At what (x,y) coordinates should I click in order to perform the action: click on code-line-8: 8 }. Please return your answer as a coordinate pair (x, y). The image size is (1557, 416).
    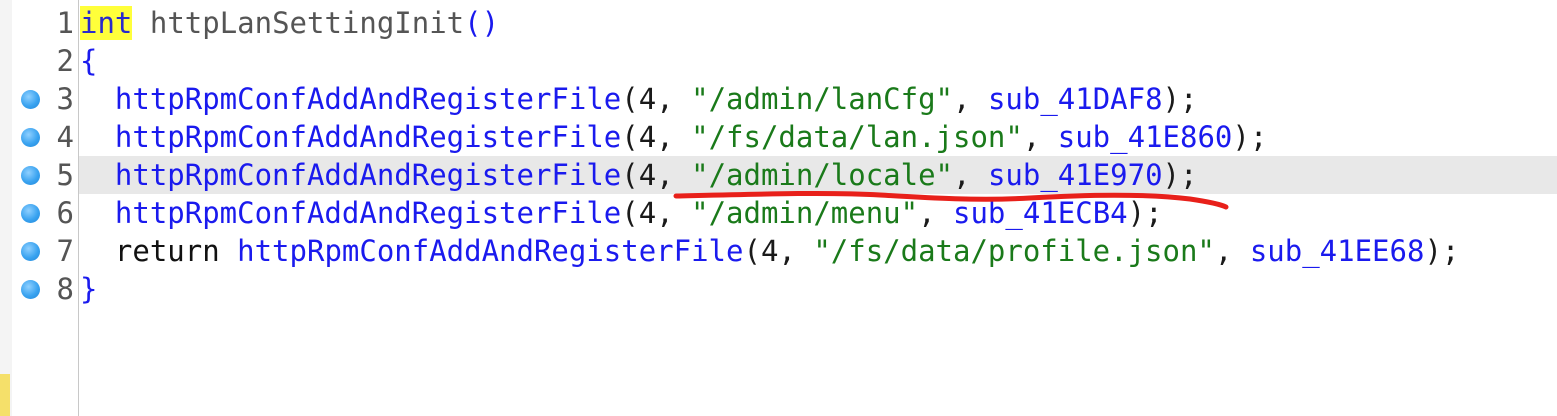
    Looking at the image, I should click on (778, 289).